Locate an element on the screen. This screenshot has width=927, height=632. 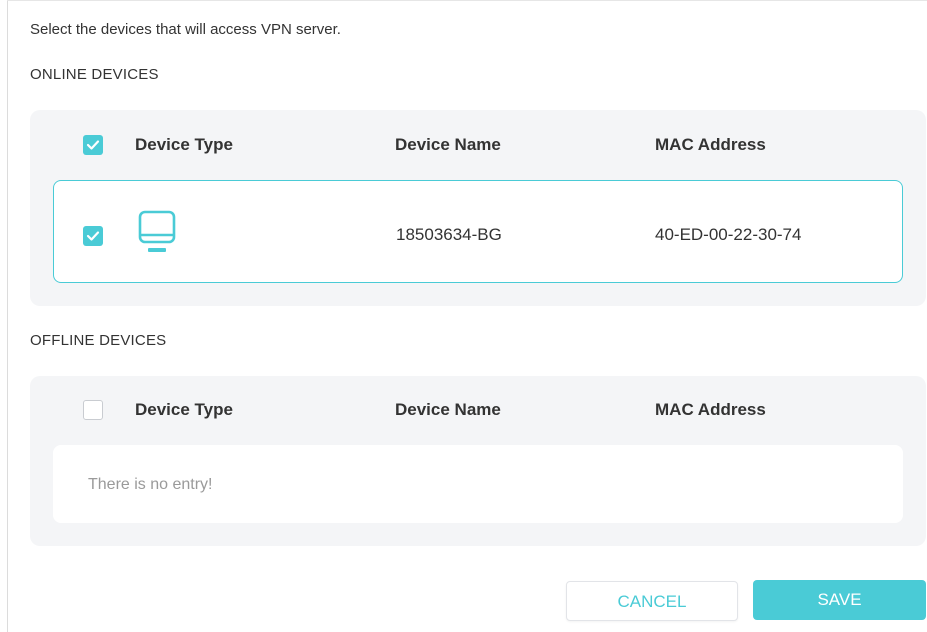
device-name-cell: 18503634-BG is located at coordinates (449, 234).